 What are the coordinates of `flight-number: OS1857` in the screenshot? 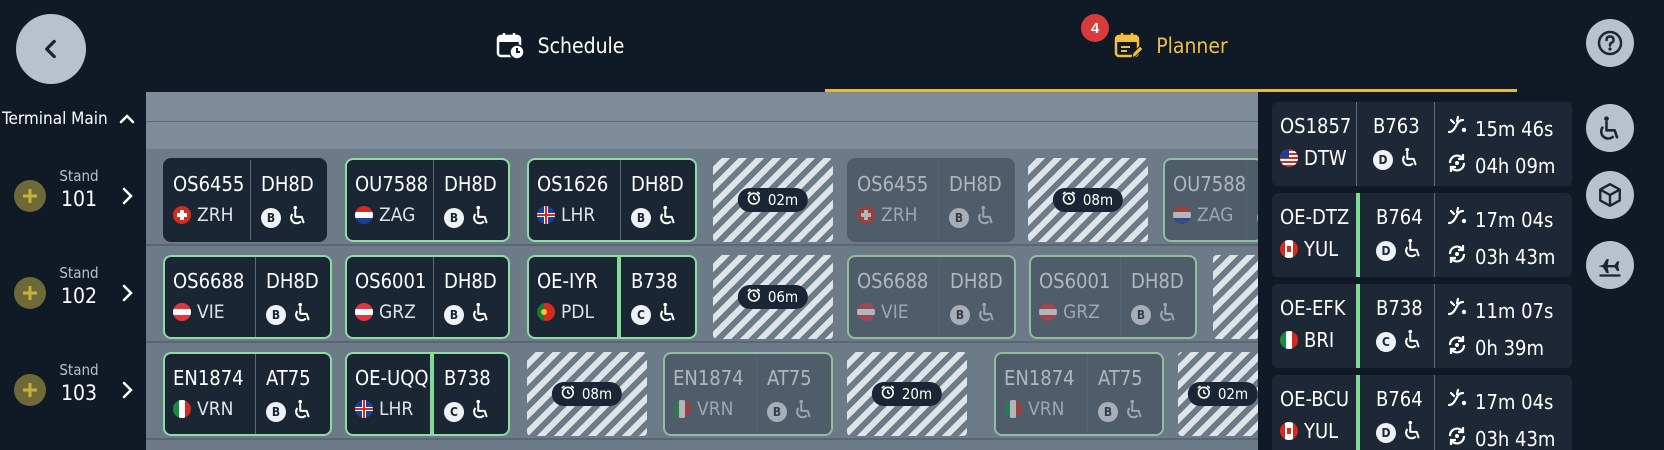 It's located at (1316, 126).